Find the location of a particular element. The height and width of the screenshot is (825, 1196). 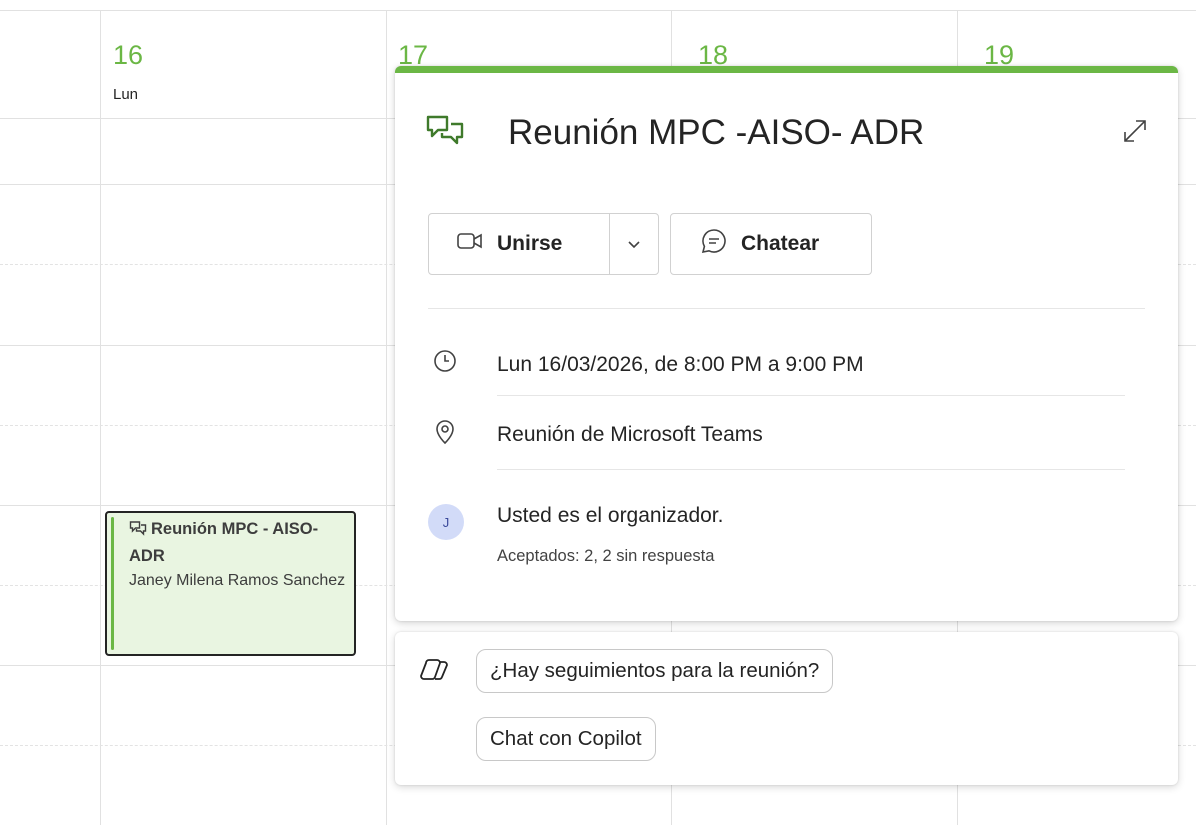

response-summary: Aceptados: 2, 2 sin respuesta is located at coordinates (605, 556).